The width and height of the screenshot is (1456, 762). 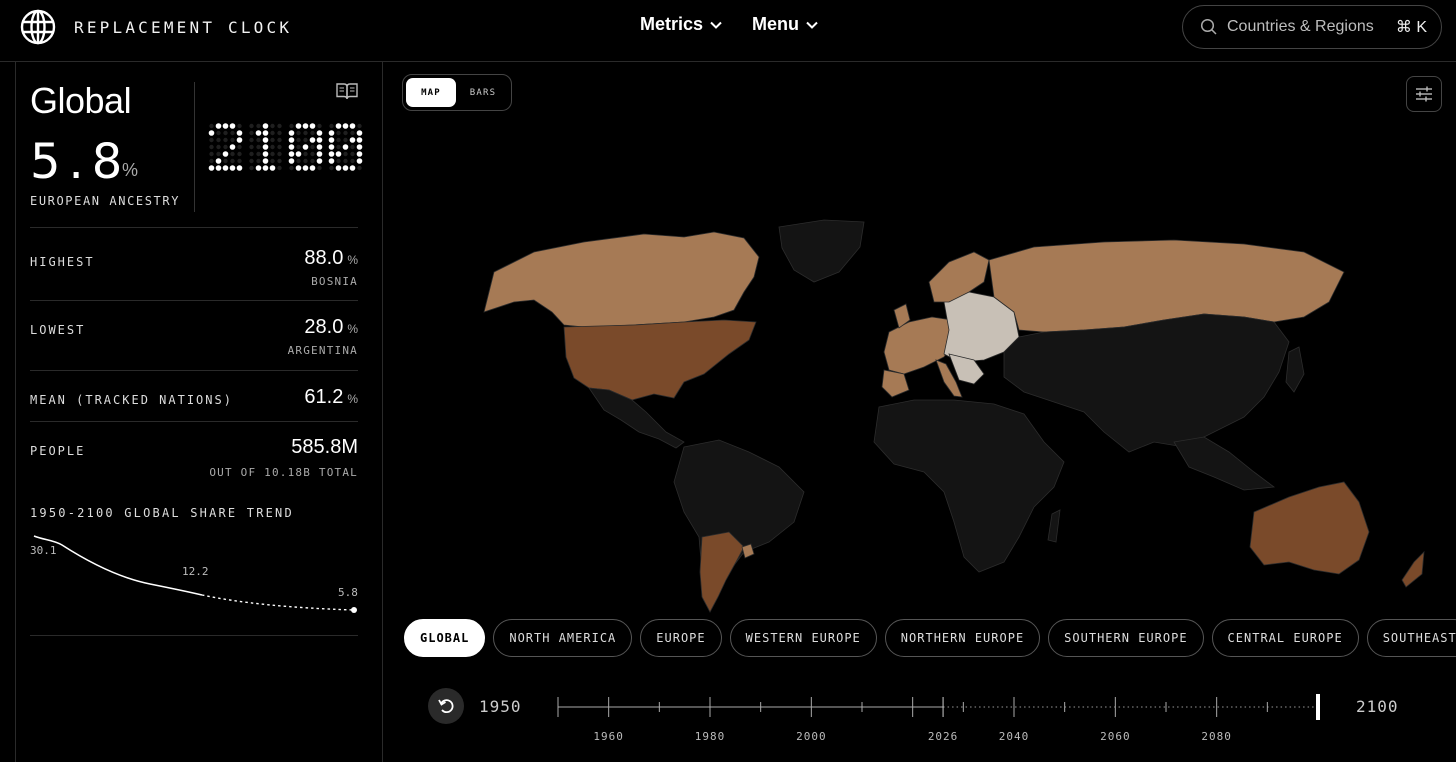 What do you see at coordinates (1309, 528) in the screenshot?
I see `map-region-australia` at bounding box center [1309, 528].